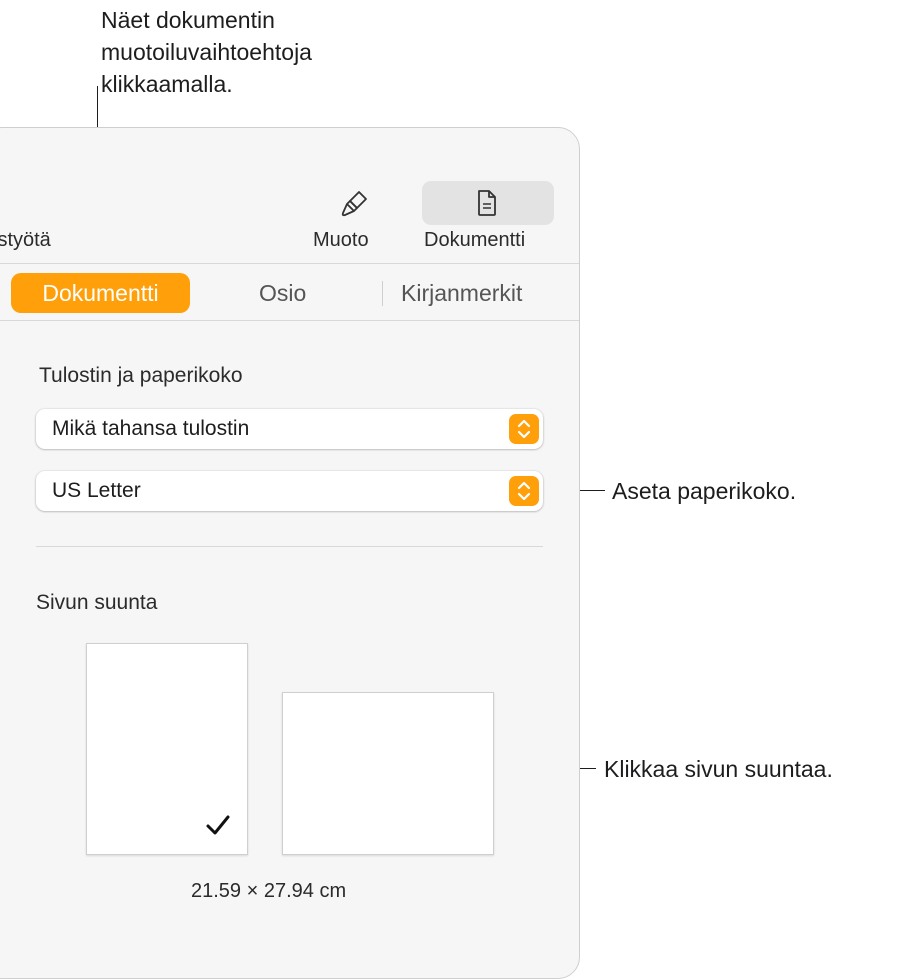  Describe the element at coordinates (524, 429) in the screenshot. I see `printer-stepper-icon` at that location.